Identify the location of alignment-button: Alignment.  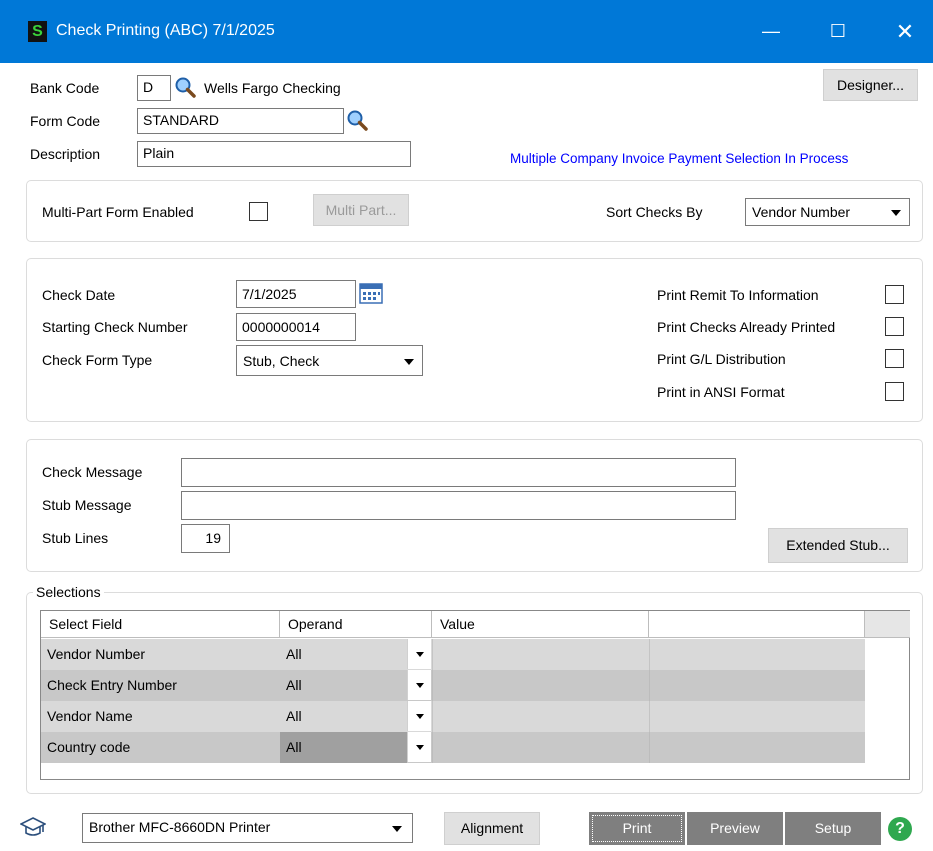
(492, 828).